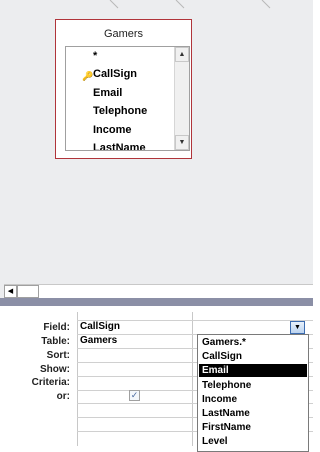 This screenshot has width=320, height=452. I want to click on table-field-label: Telephone, so click(120, 111).